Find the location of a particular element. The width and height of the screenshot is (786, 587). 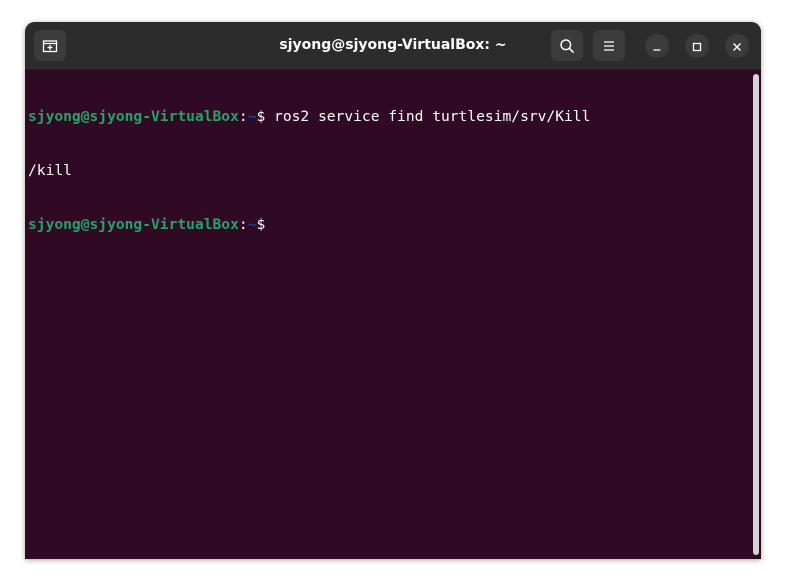

terminal-line: /kill is located at coordinates (309, 171).